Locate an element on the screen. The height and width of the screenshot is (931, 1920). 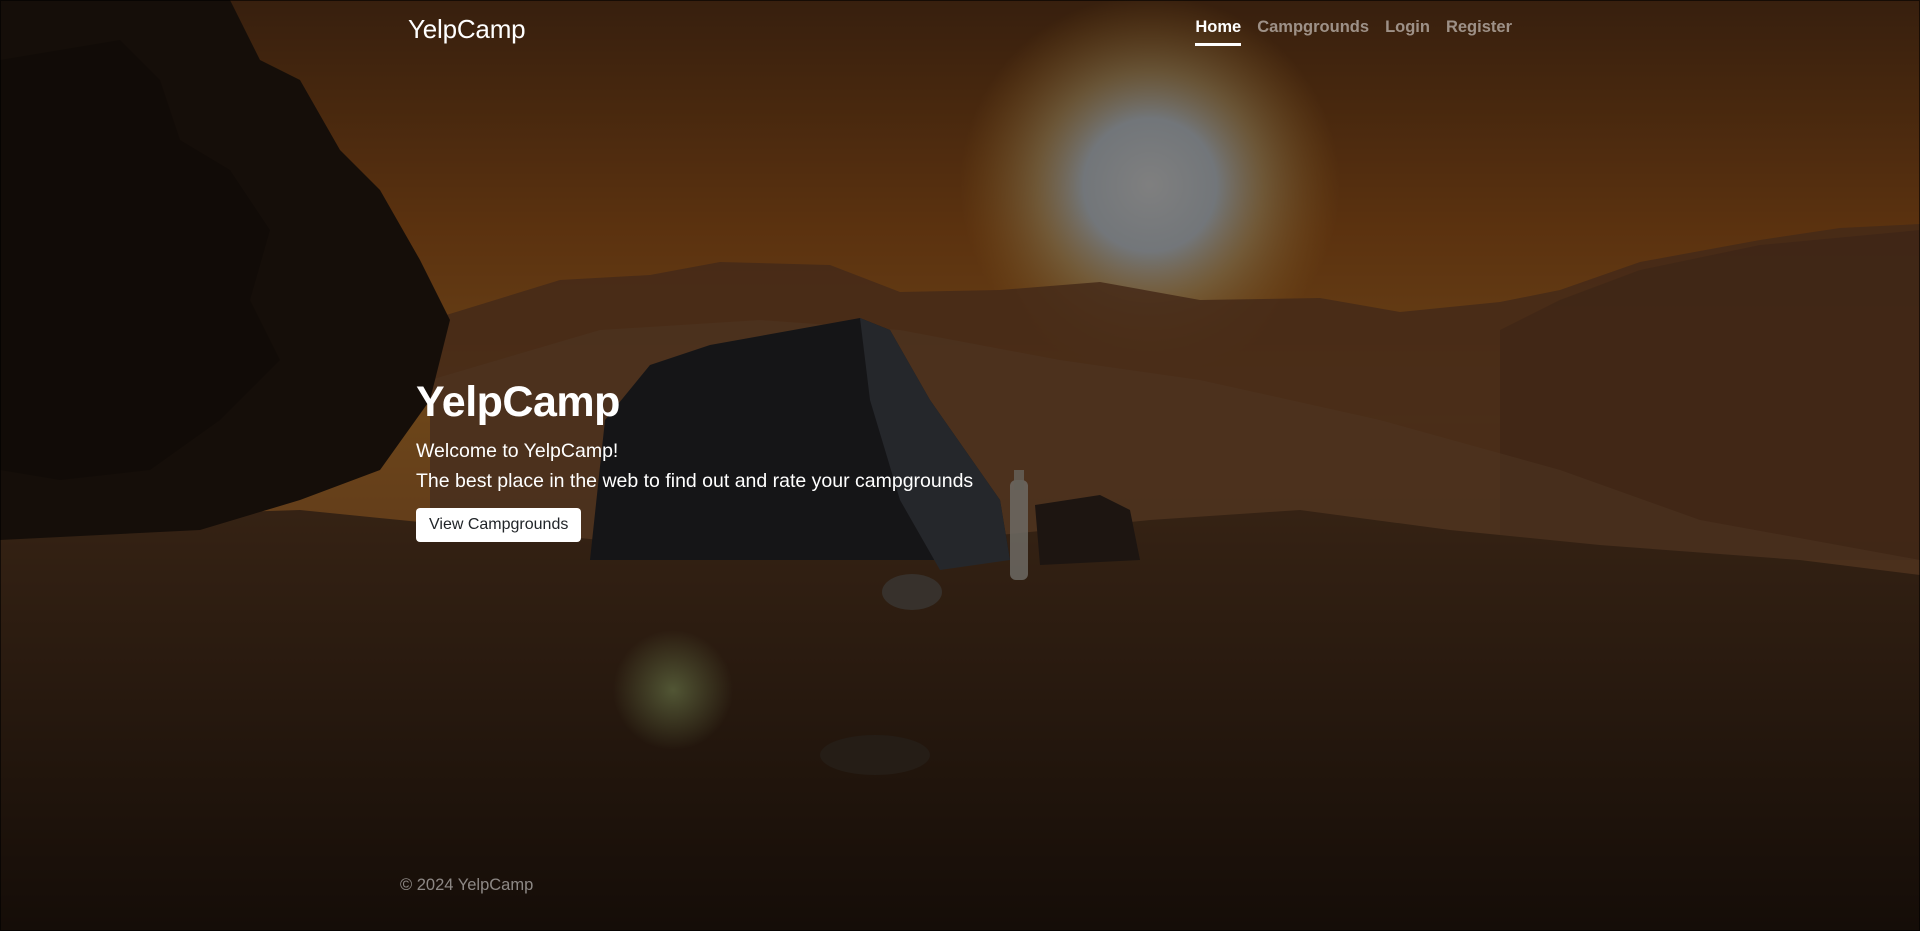
nav-link-login: Login is located at coordinates (1407, 32).